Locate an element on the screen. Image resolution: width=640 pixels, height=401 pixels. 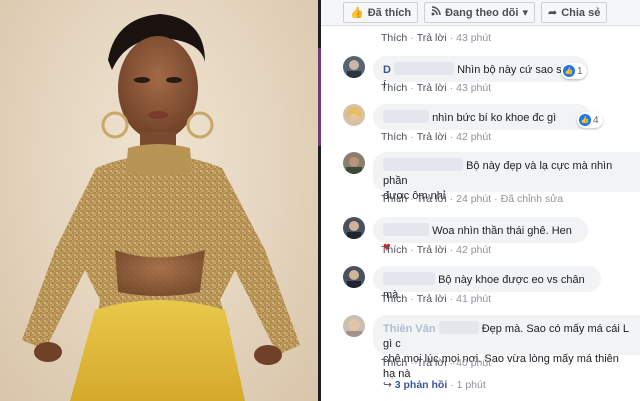
post-action-bar: 👍 Đã thích Đang theo dõi ▾ ➦ Chia sẻ is located at coordinates (480, 13).